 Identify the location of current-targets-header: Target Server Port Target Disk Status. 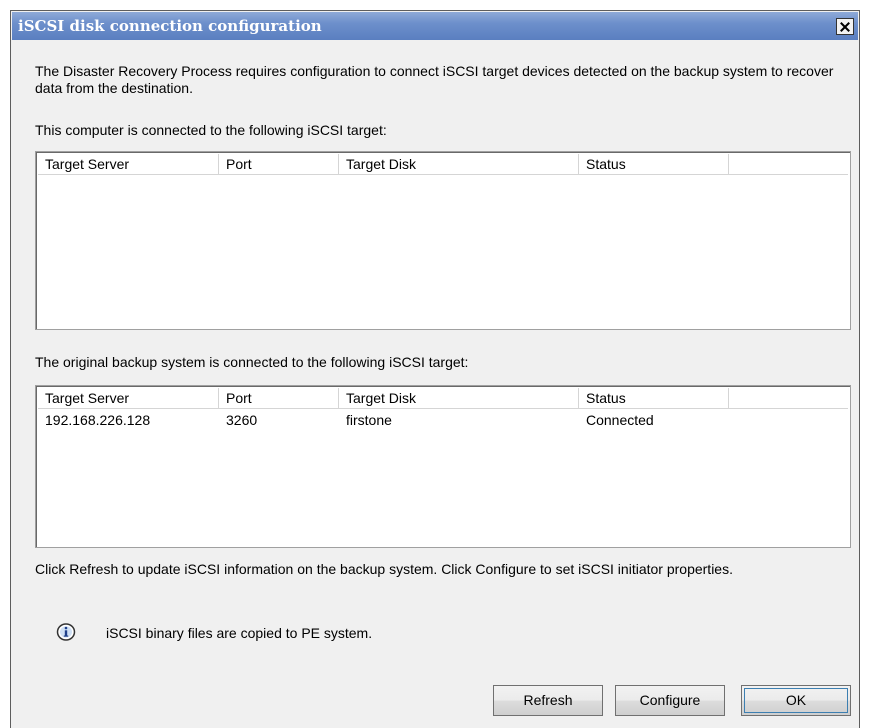
(443, 164).